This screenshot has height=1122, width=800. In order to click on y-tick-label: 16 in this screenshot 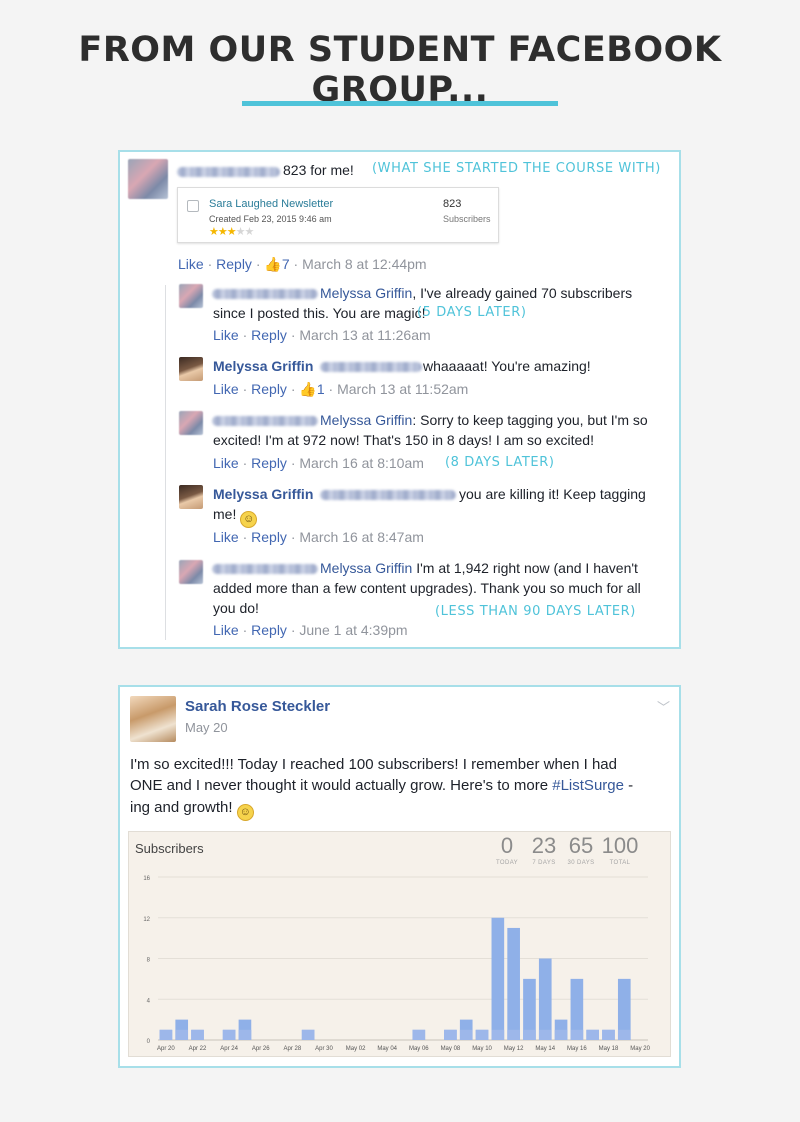, I will do `click(146, 879)`.